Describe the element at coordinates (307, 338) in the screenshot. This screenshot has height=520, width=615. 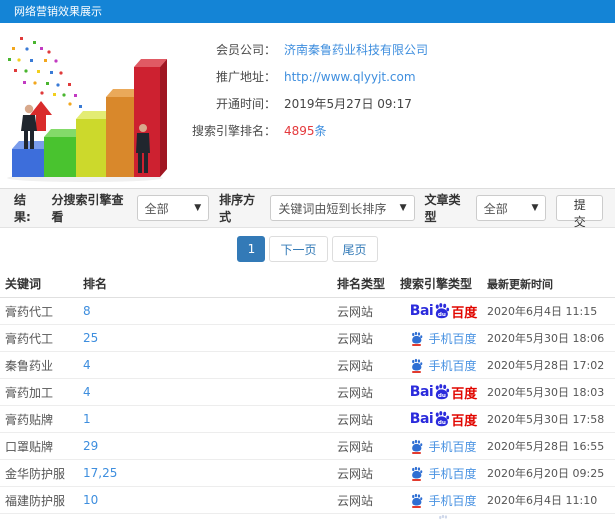
I see `table-row: 膏药代工 25 云网站 手机百度 2020年5月30日 18:06` at that location.